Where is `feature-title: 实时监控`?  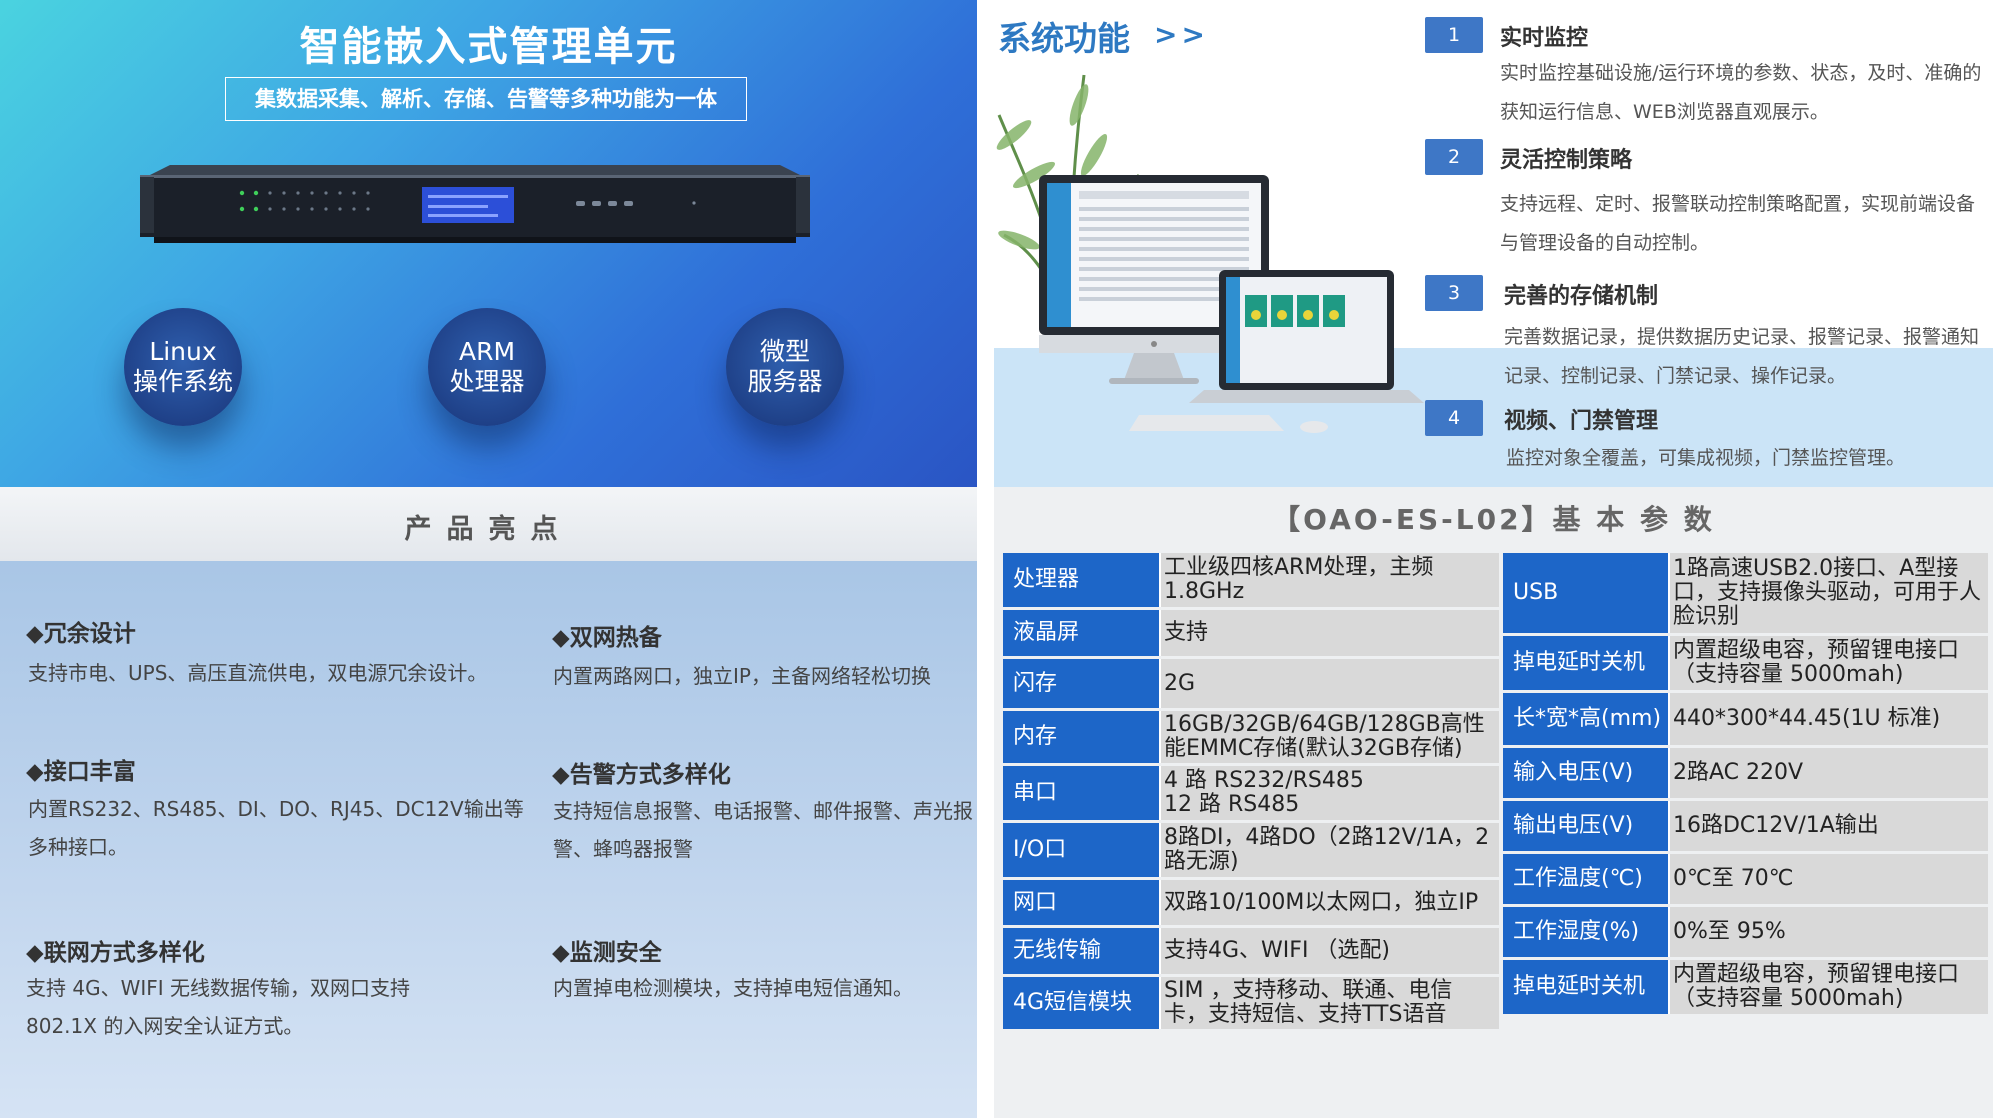
feature-title: 实时监控 is located at coordinates (1544, 38).